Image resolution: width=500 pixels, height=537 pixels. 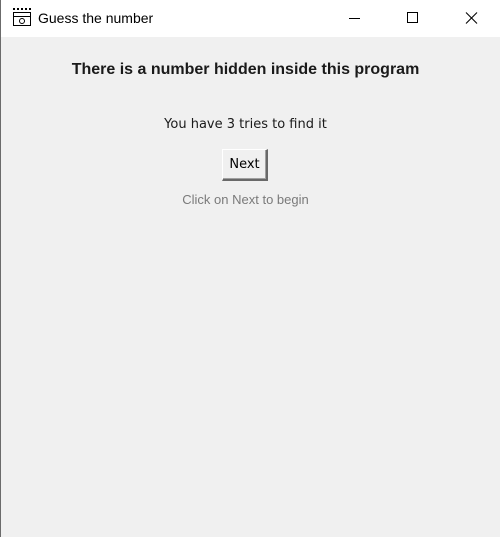 I want to click on next-button: Next, so click(x=245, y=165).